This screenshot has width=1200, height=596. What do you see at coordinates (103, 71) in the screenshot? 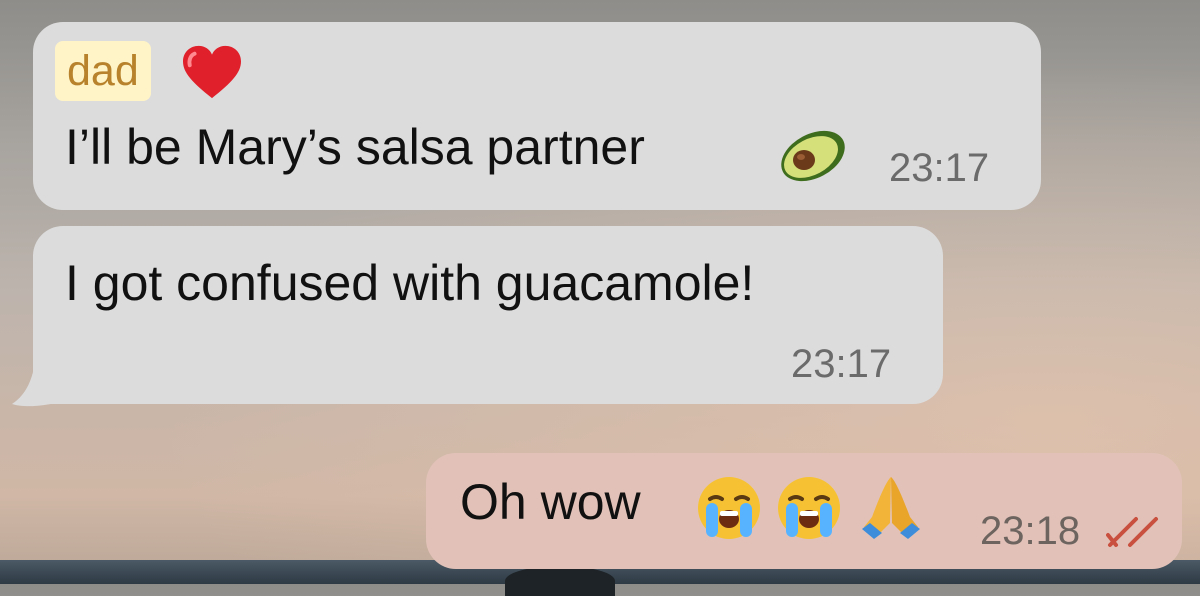
I see `sender-name: dad` at bounding box center [103, 71].